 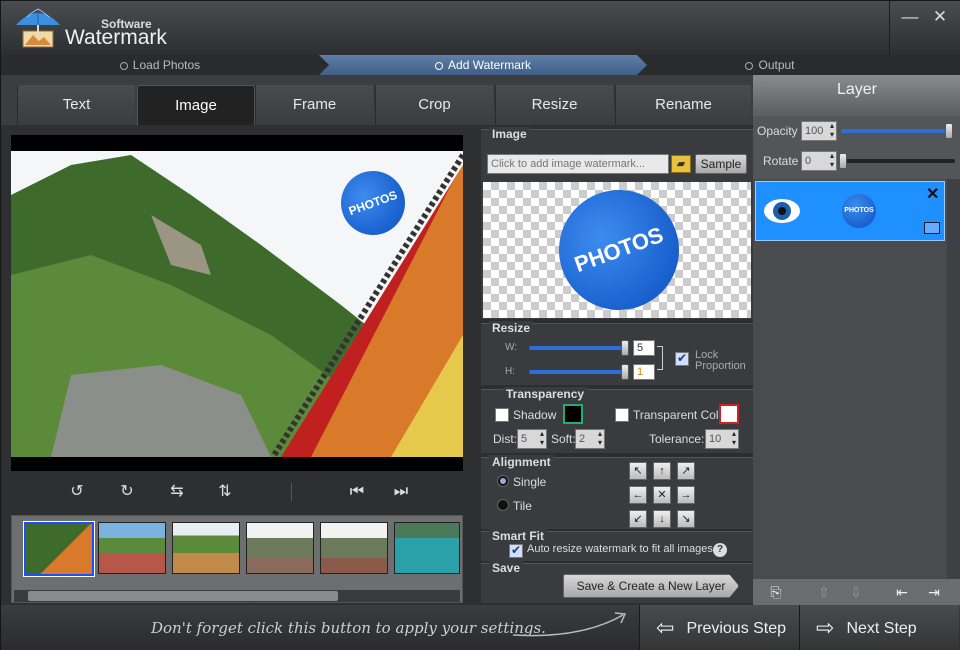 I want to click on step-add-watermark: Add Watermark, so click(x=483, y=65).